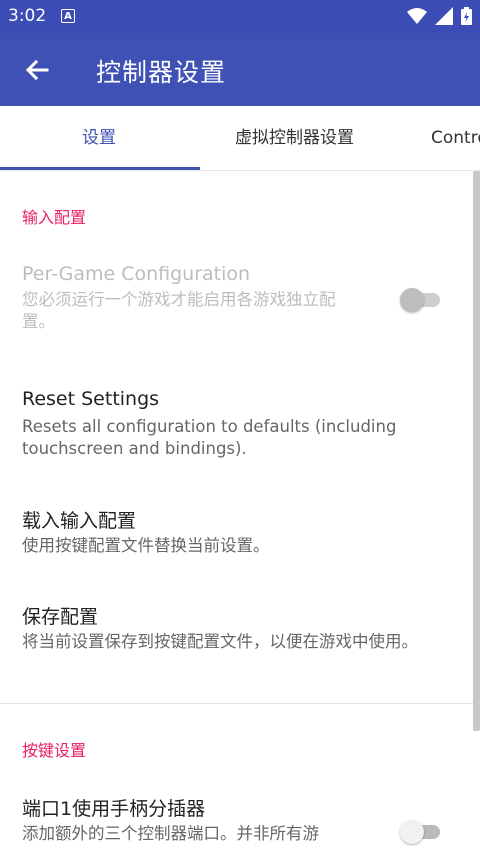 Image resolution: width=480 pixels, height=853 pixels. I want to click on setting-subtitle: 使用按键配置文件替换当前设置。, so click(146, 545).